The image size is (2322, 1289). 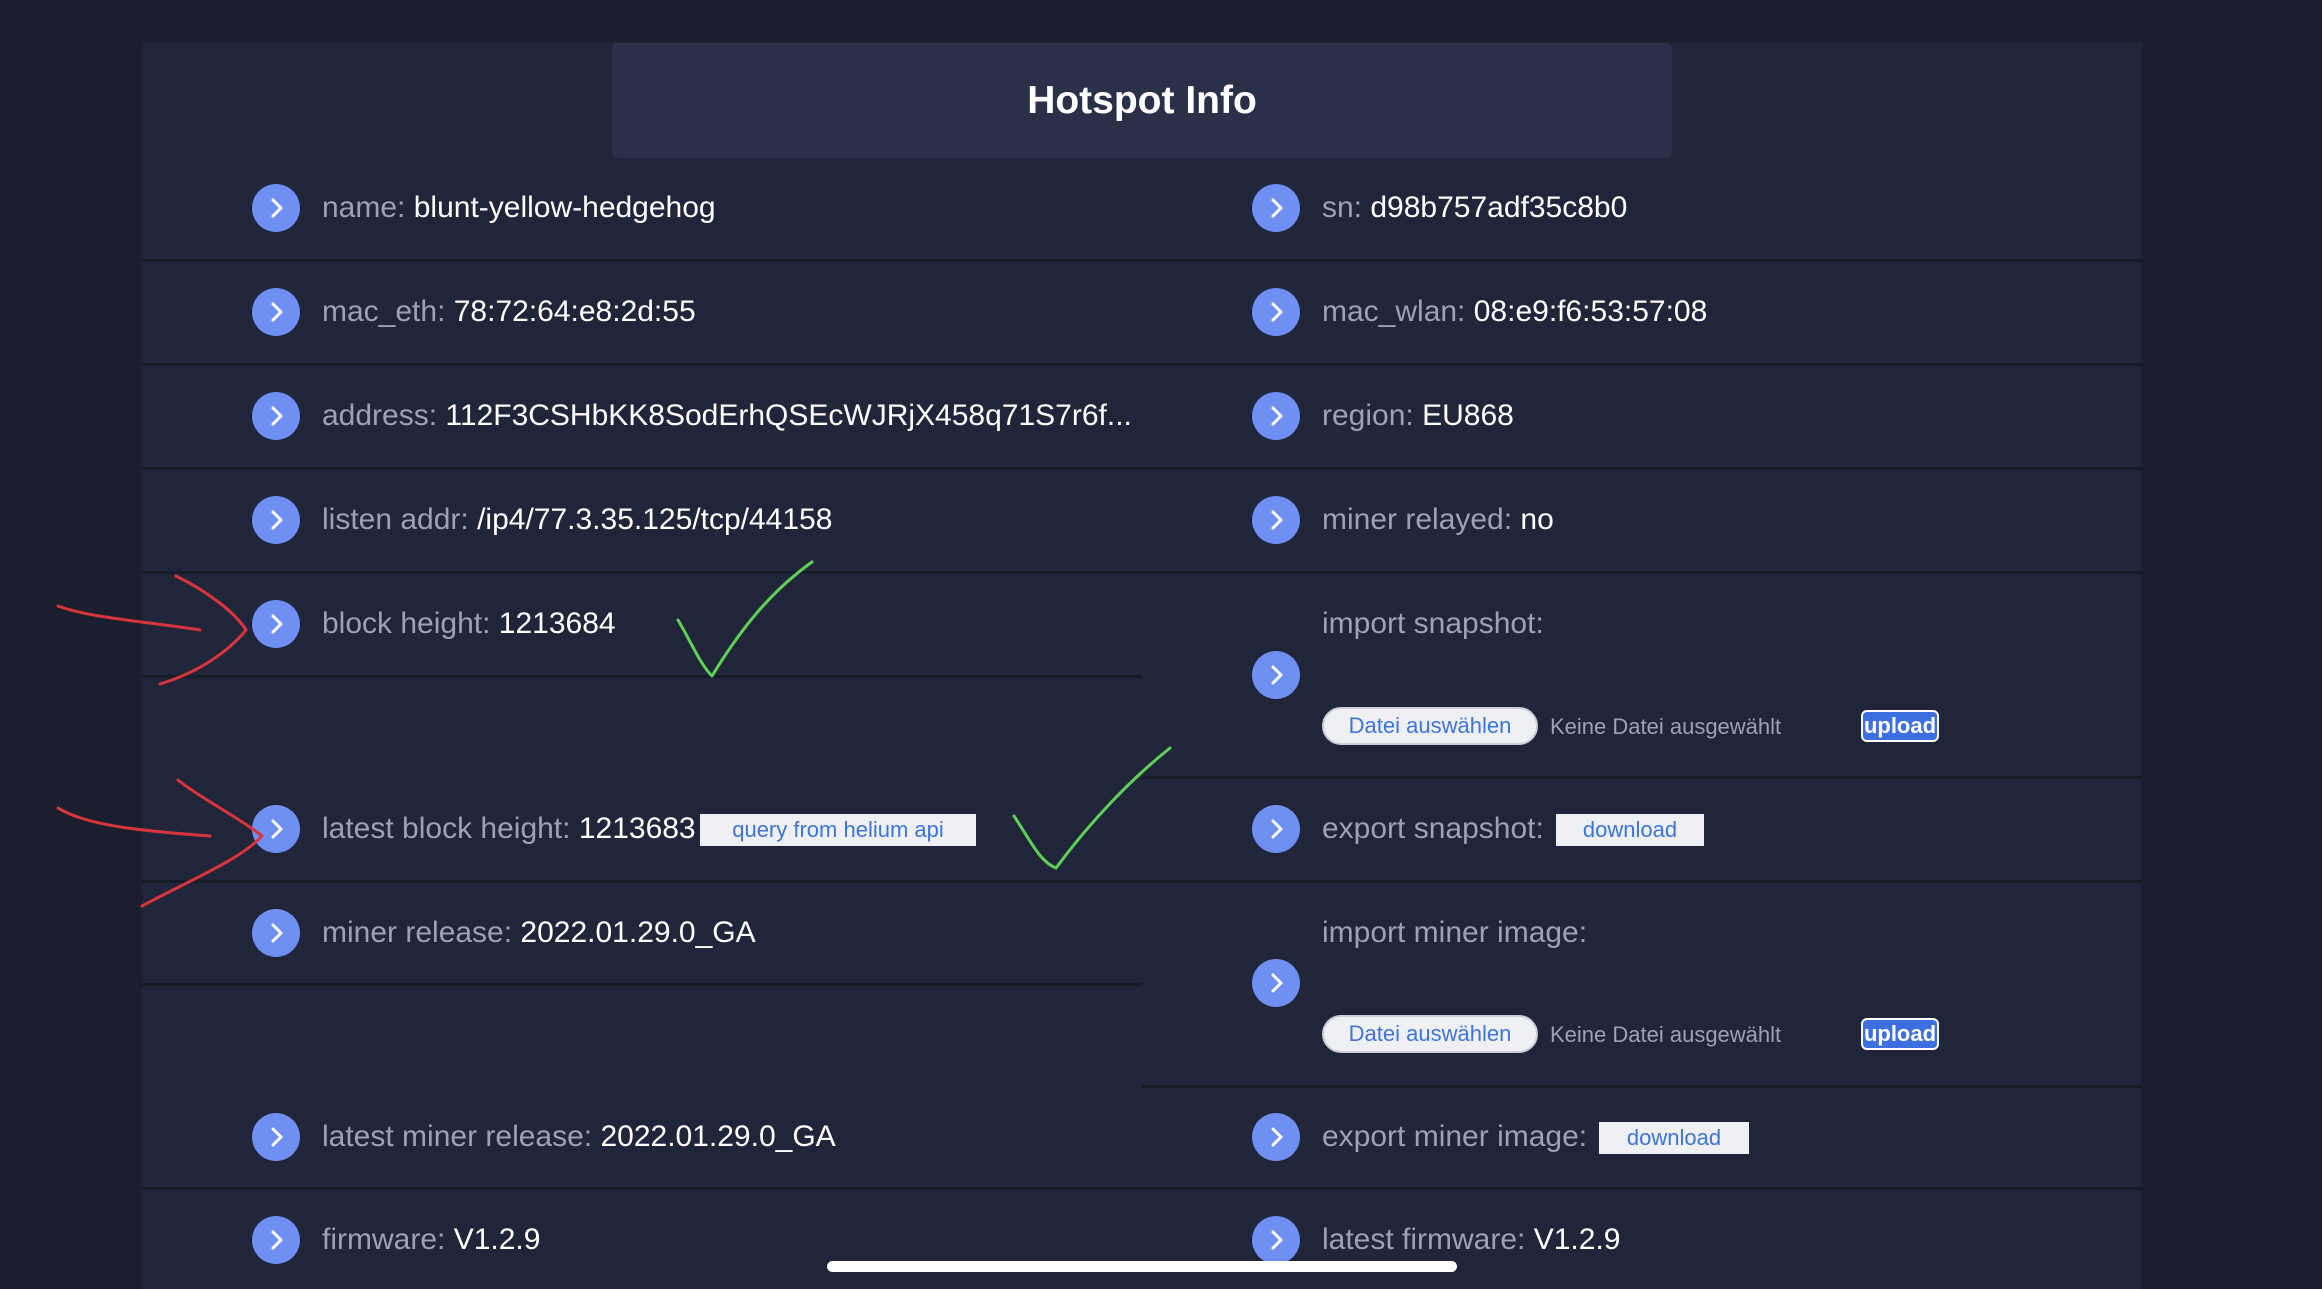 What do you see at coordinates (1674, 1138) in the screenshot?
I see `export-miner-image-download-button: download` at bounding box center [1674, 1138].